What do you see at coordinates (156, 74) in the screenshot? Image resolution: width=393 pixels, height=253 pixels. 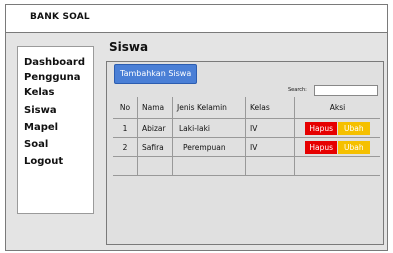 I see `add-student-button: Tambahkan Siswa` at bounding box center [156, 74].